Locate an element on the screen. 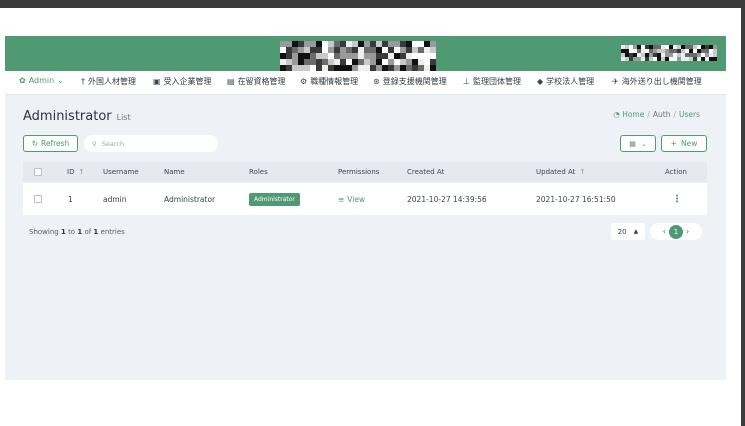 The image size is (745, 426). refresh-icon: ↻ is located at coordinates (34, 143).